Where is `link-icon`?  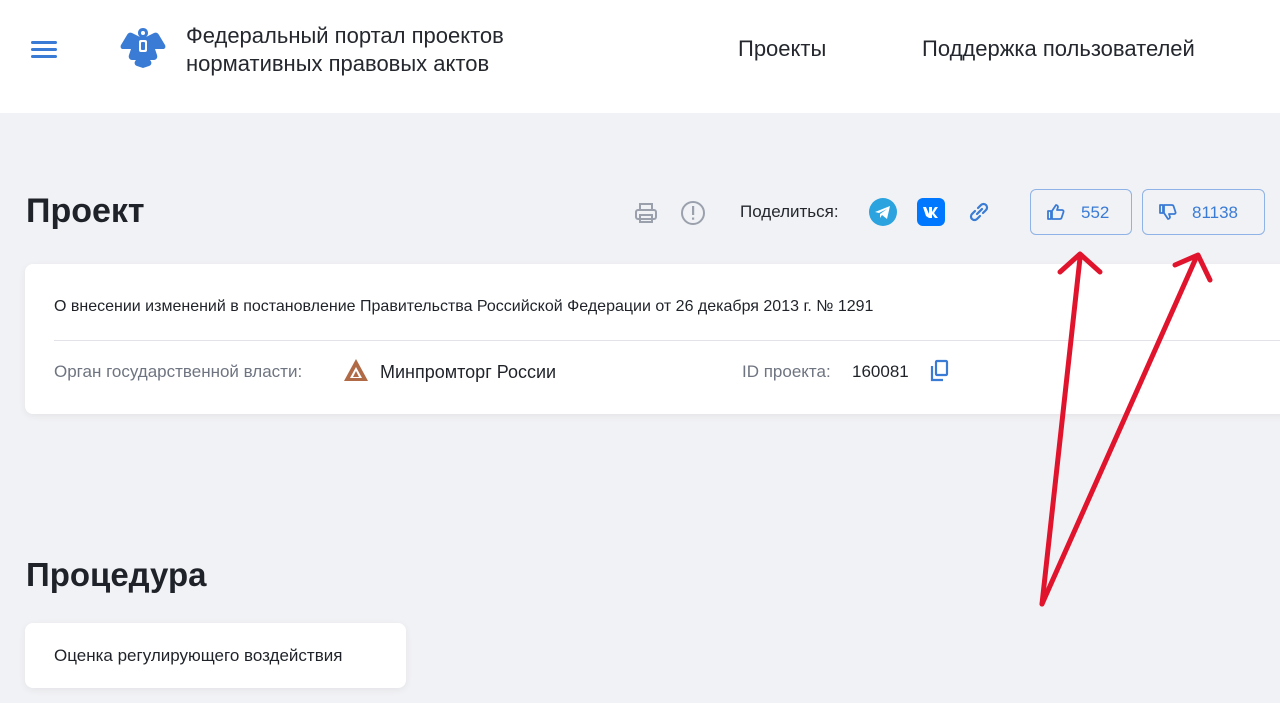
link-icon is located at coordinates (979, 212).